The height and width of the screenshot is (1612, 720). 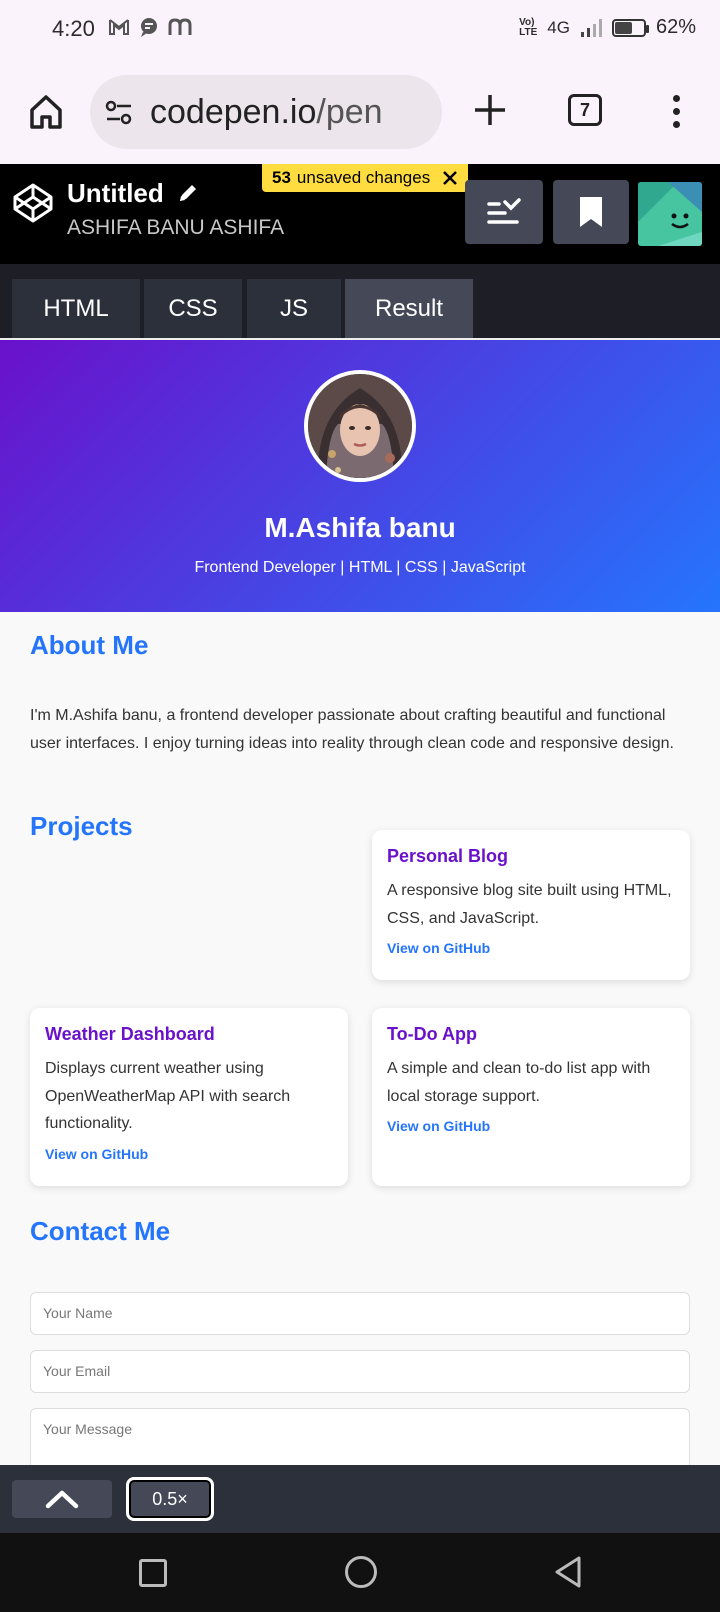 I want to click on message-field: Your Message, so click(x=360, y=1436).